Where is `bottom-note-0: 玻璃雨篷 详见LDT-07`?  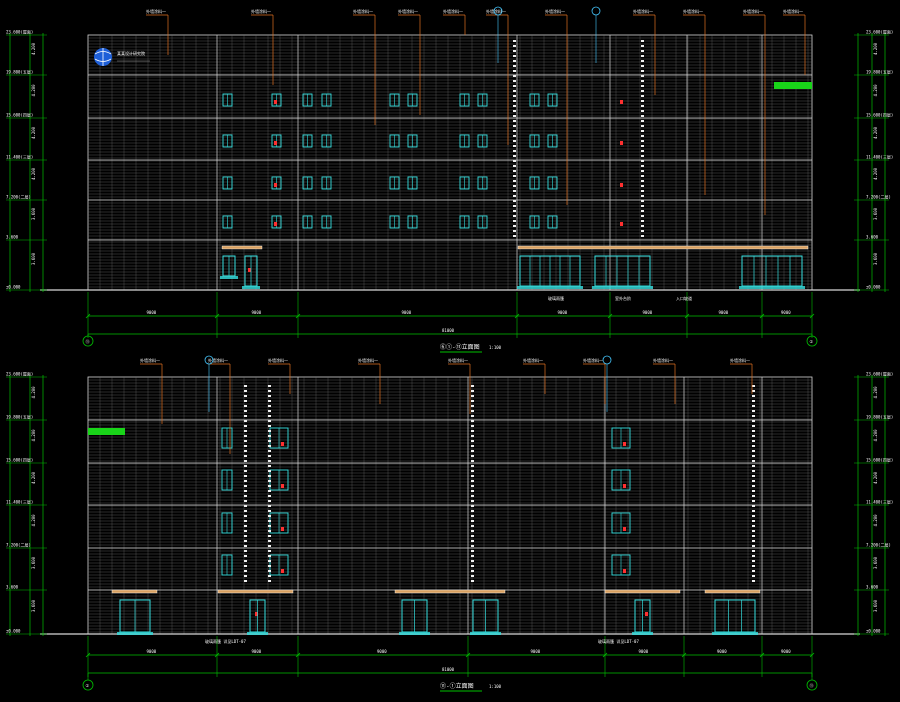
bottom-note-0: 玻璃雨篷 详见LDT-07 is located at coordinates (225, 641).